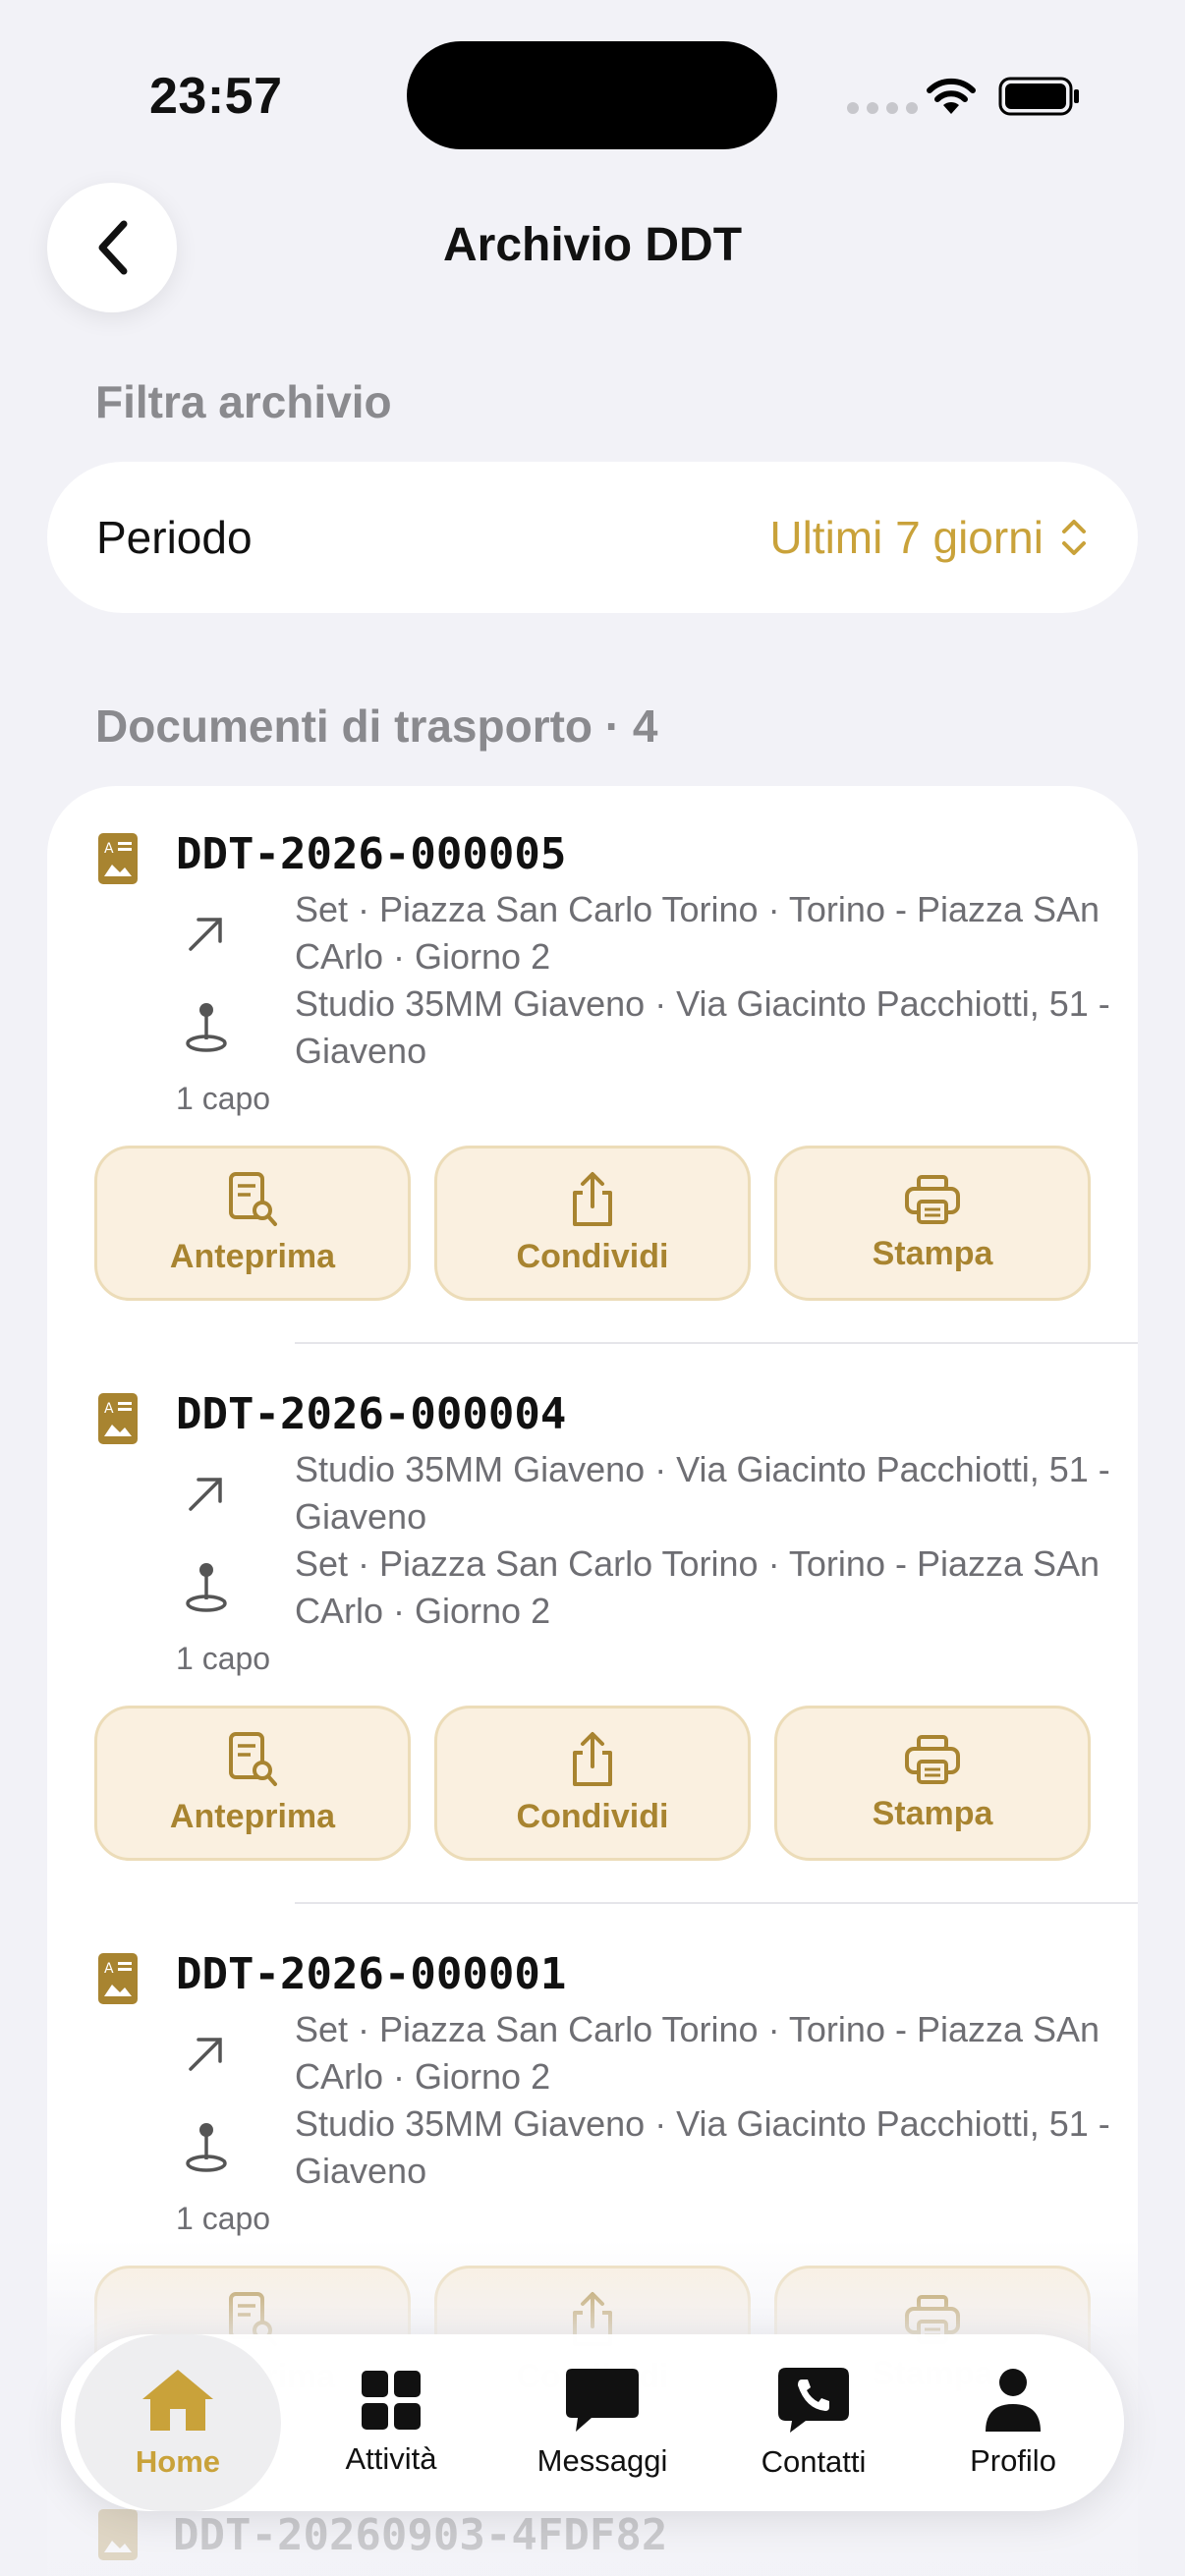 The height and width of the screenshot is (2576, 1185). I want to click on tab-contacts: Contatti, so click(814, 2422).